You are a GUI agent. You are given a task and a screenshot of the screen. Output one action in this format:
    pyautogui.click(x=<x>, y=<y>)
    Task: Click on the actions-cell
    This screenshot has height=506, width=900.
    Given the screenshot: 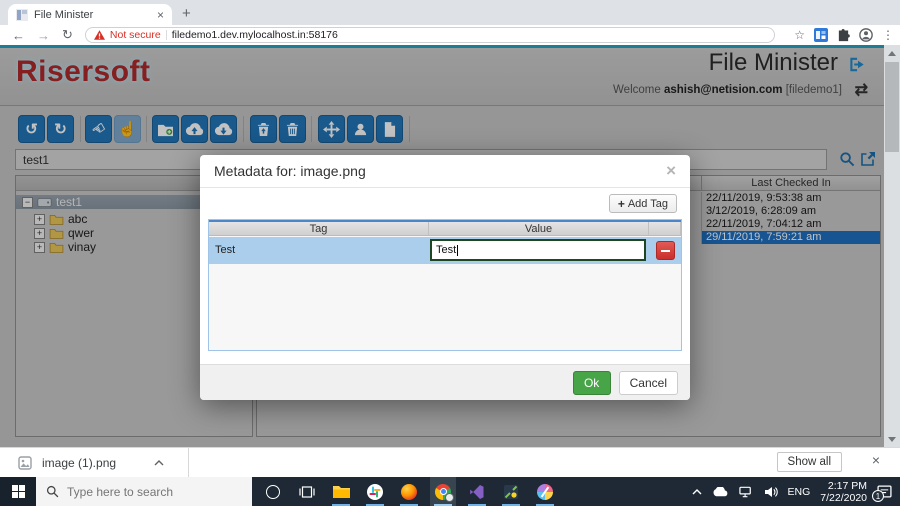 What is the action you would take?
    pyautogui.click(x=665, y=250)
    